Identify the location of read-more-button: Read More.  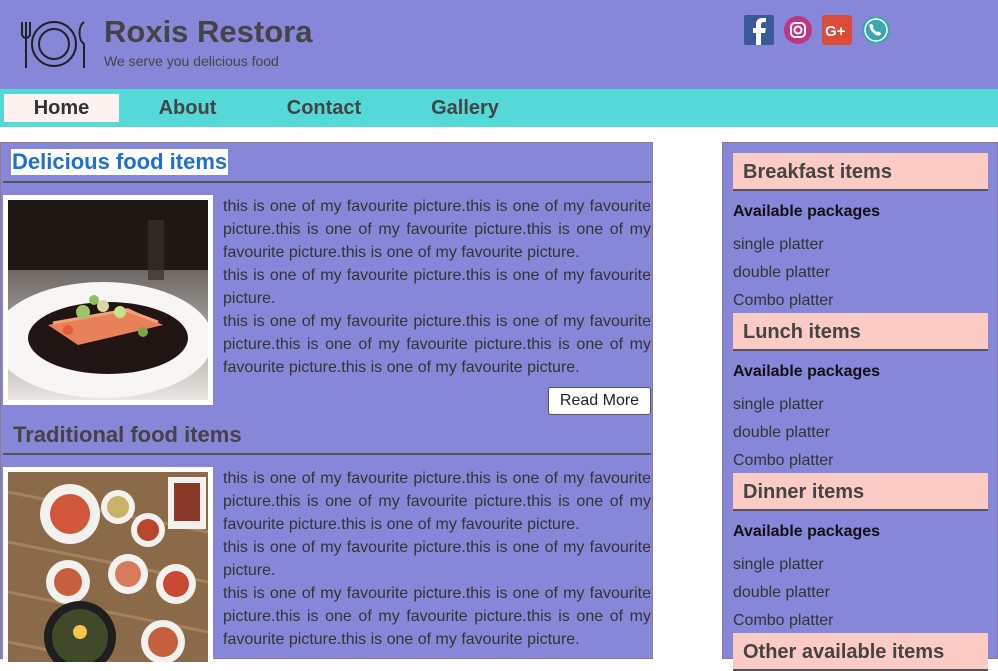
(599, 401).